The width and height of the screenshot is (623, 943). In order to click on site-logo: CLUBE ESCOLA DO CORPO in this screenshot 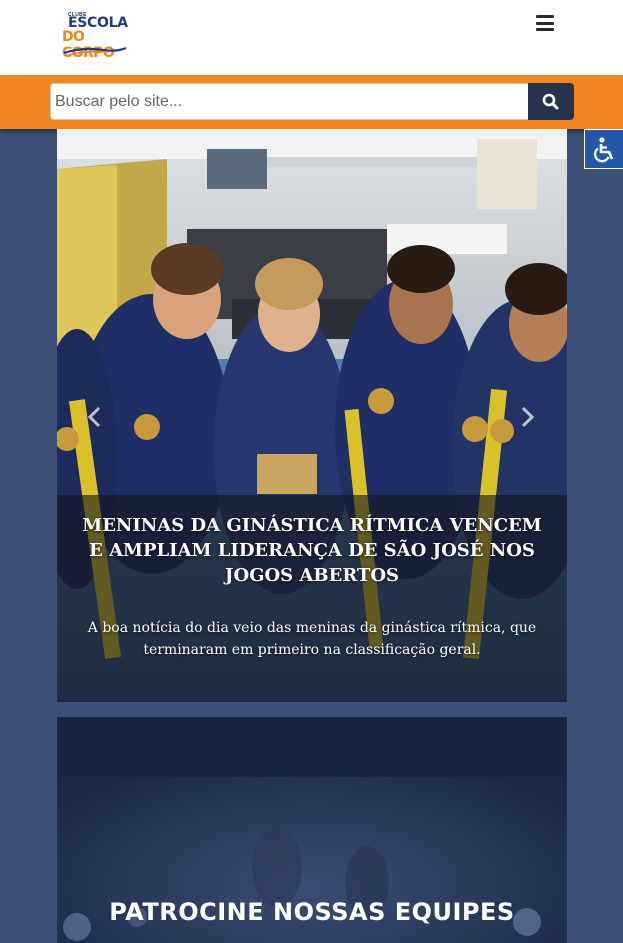, I will do `click(96, 36)`.